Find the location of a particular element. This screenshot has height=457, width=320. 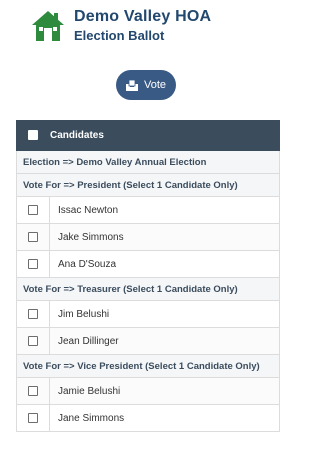

org-name: Demo Valley HOA is located at coordinates (143, 17).